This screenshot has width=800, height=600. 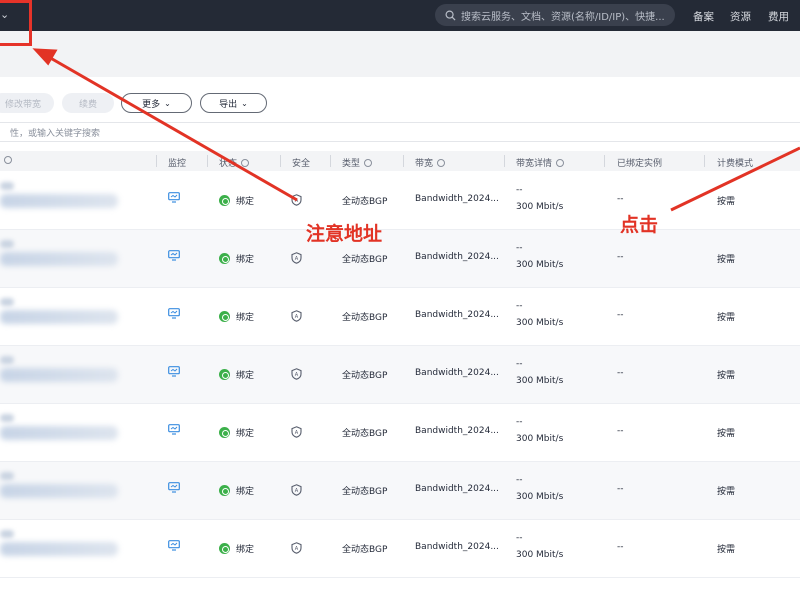 What do you see at coordinates (639, 225) in the screenshot?
I see `annotation-click: 点击` at bounding box center [639, 225].